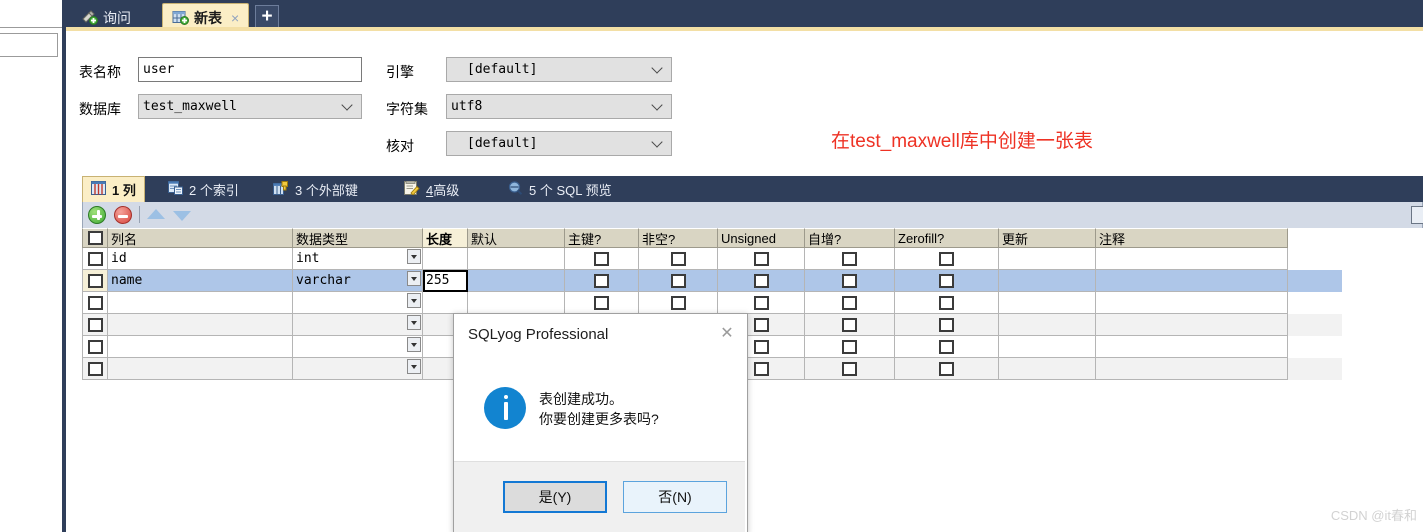  I want to click on engine-select: [default], so click(559, 69).